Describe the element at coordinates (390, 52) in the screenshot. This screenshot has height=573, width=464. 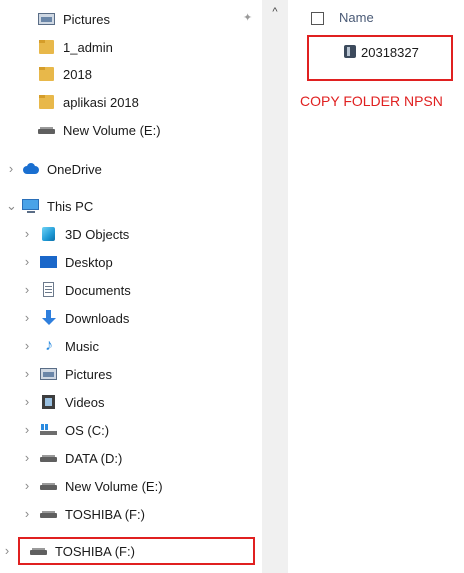
I see `file-name: 20318327` at that location.